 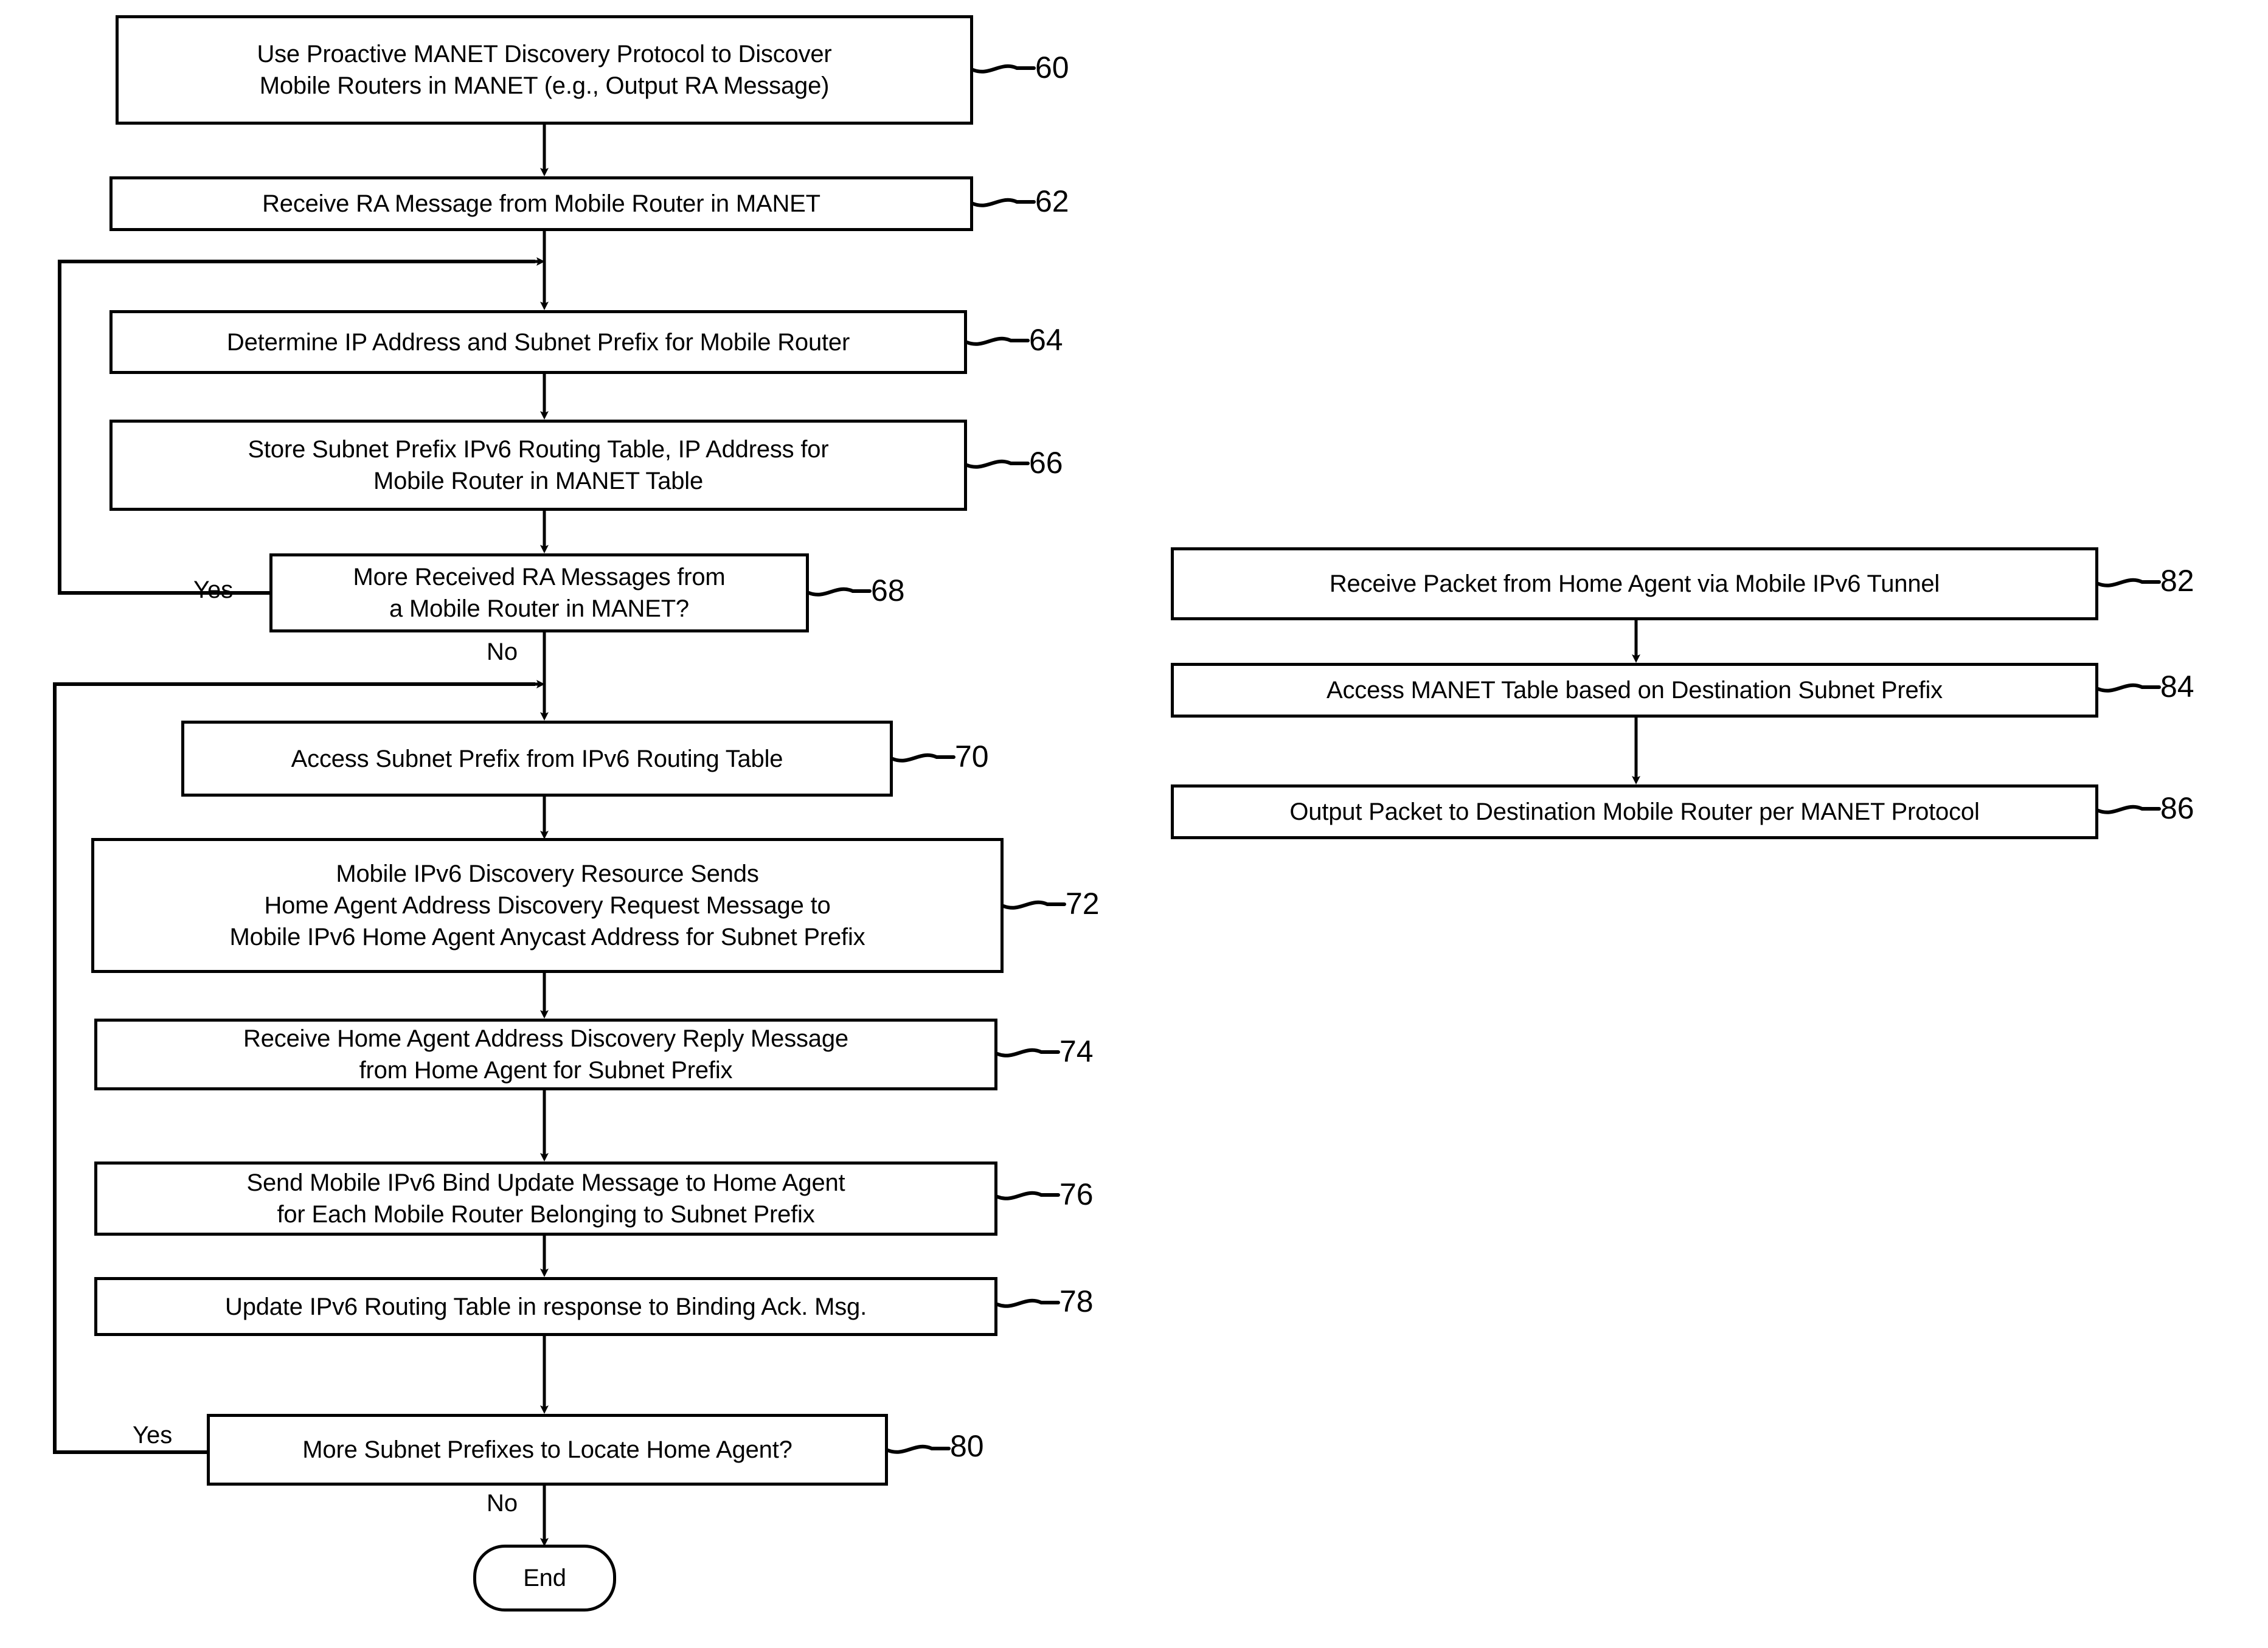 What do you see at coordinates (972, 756) in the screenshot?
I see `reference-numeral-70: 70` at bounding box center [972, 756].